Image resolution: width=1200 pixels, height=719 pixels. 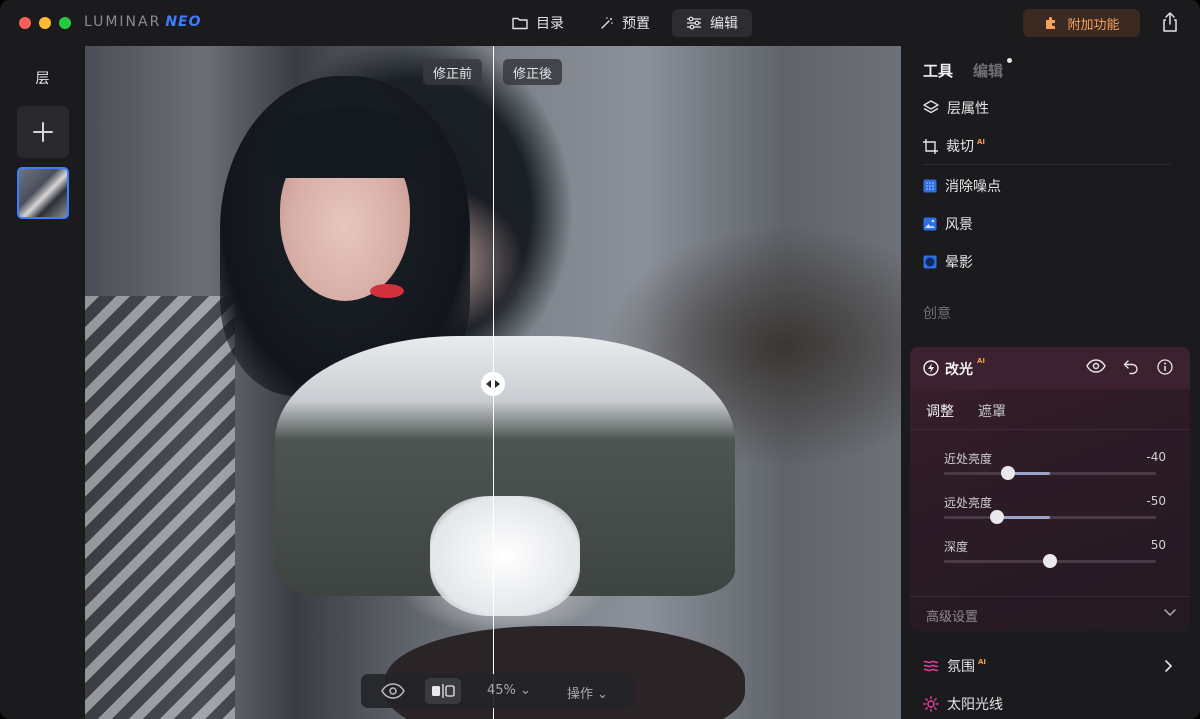 What do you see at coordinates (930, 146) in the screenshot?
I see `crop-icon` at bounding box center [930, 146].